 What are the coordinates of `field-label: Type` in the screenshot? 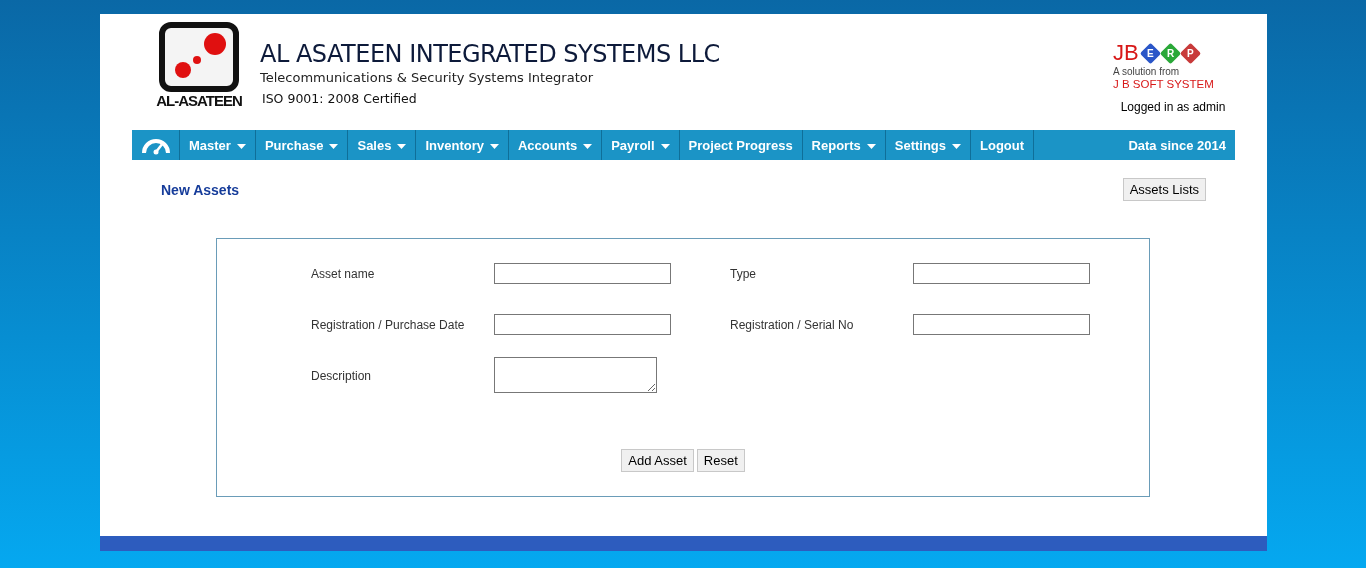 It's located at (743, 273).